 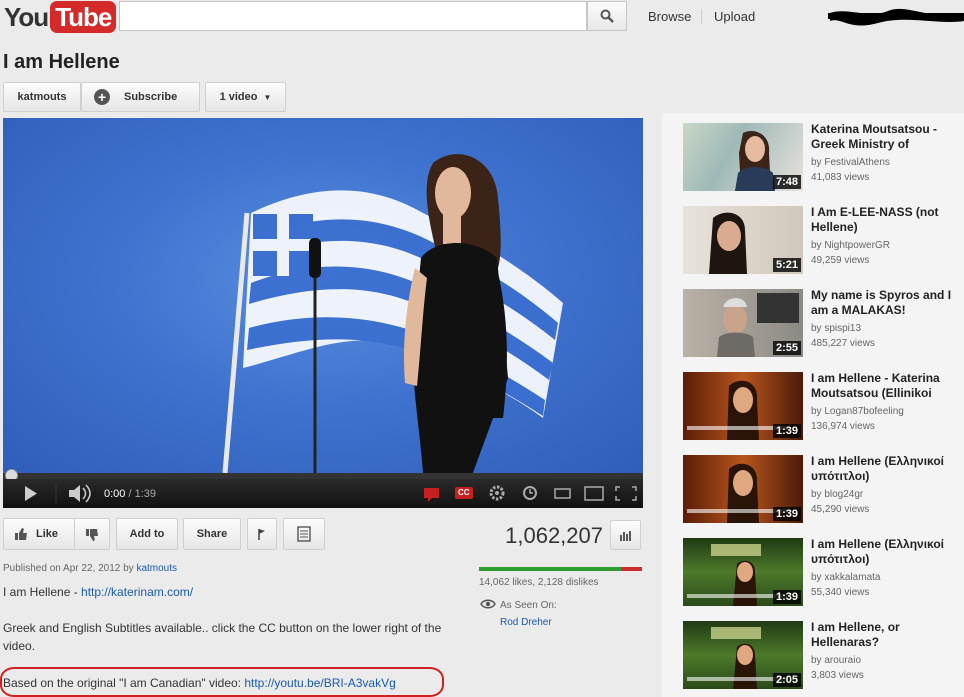 I want to click on search-icon, so click(x=607, y=16).